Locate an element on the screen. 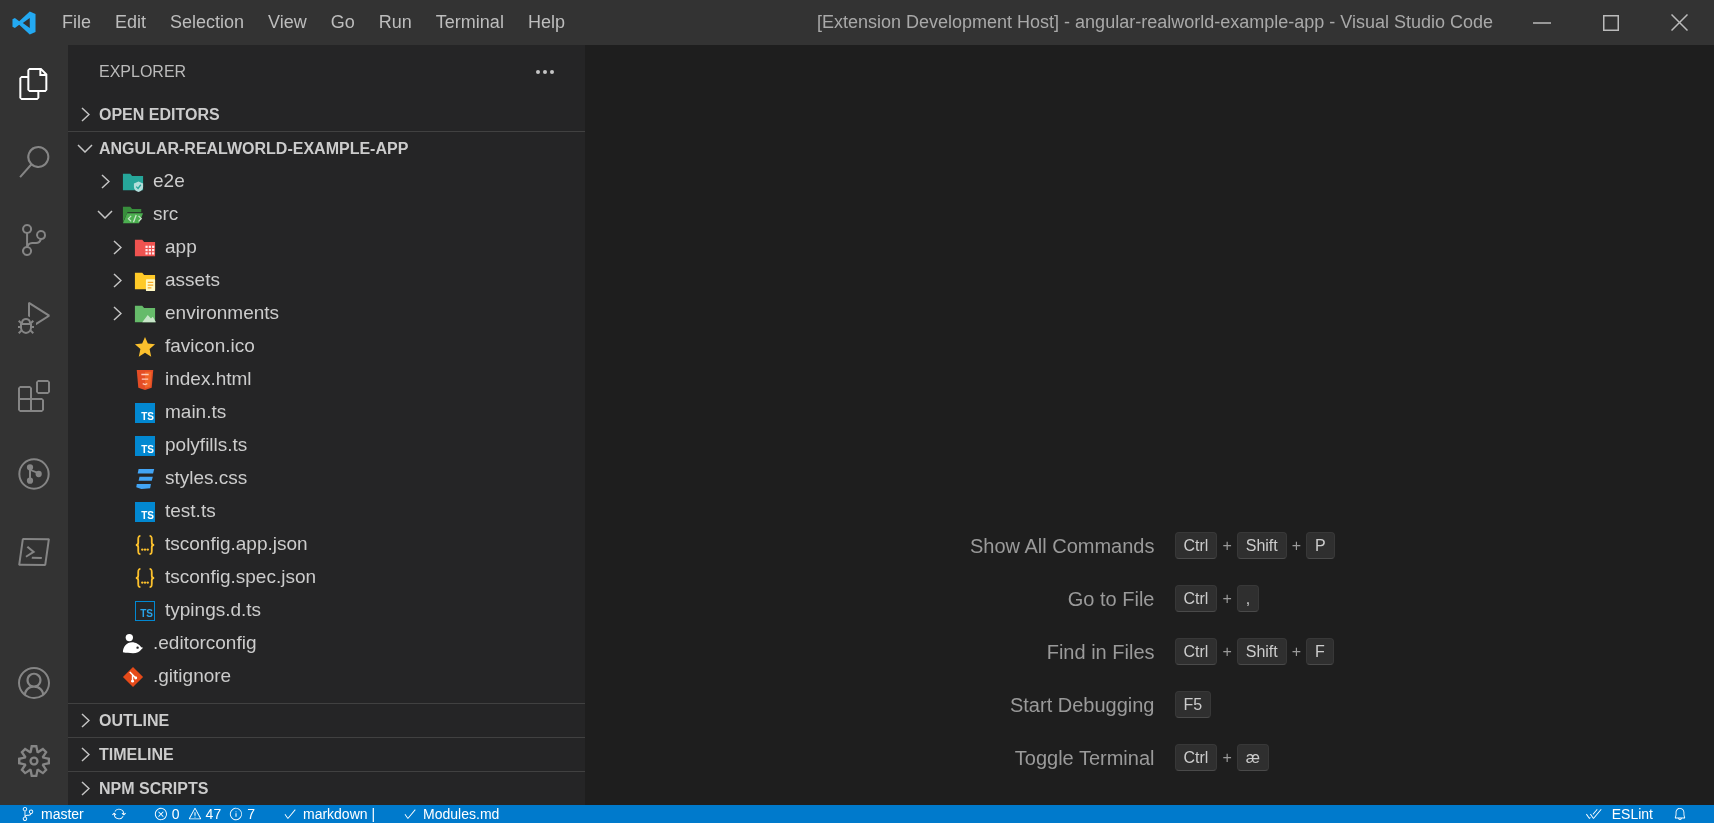 This screenshot has width=1714, height=823. window-title: [Extension Development Host] - angular-realworld-example-app - Visual Studio Code is located at coordinates (1155, 22).